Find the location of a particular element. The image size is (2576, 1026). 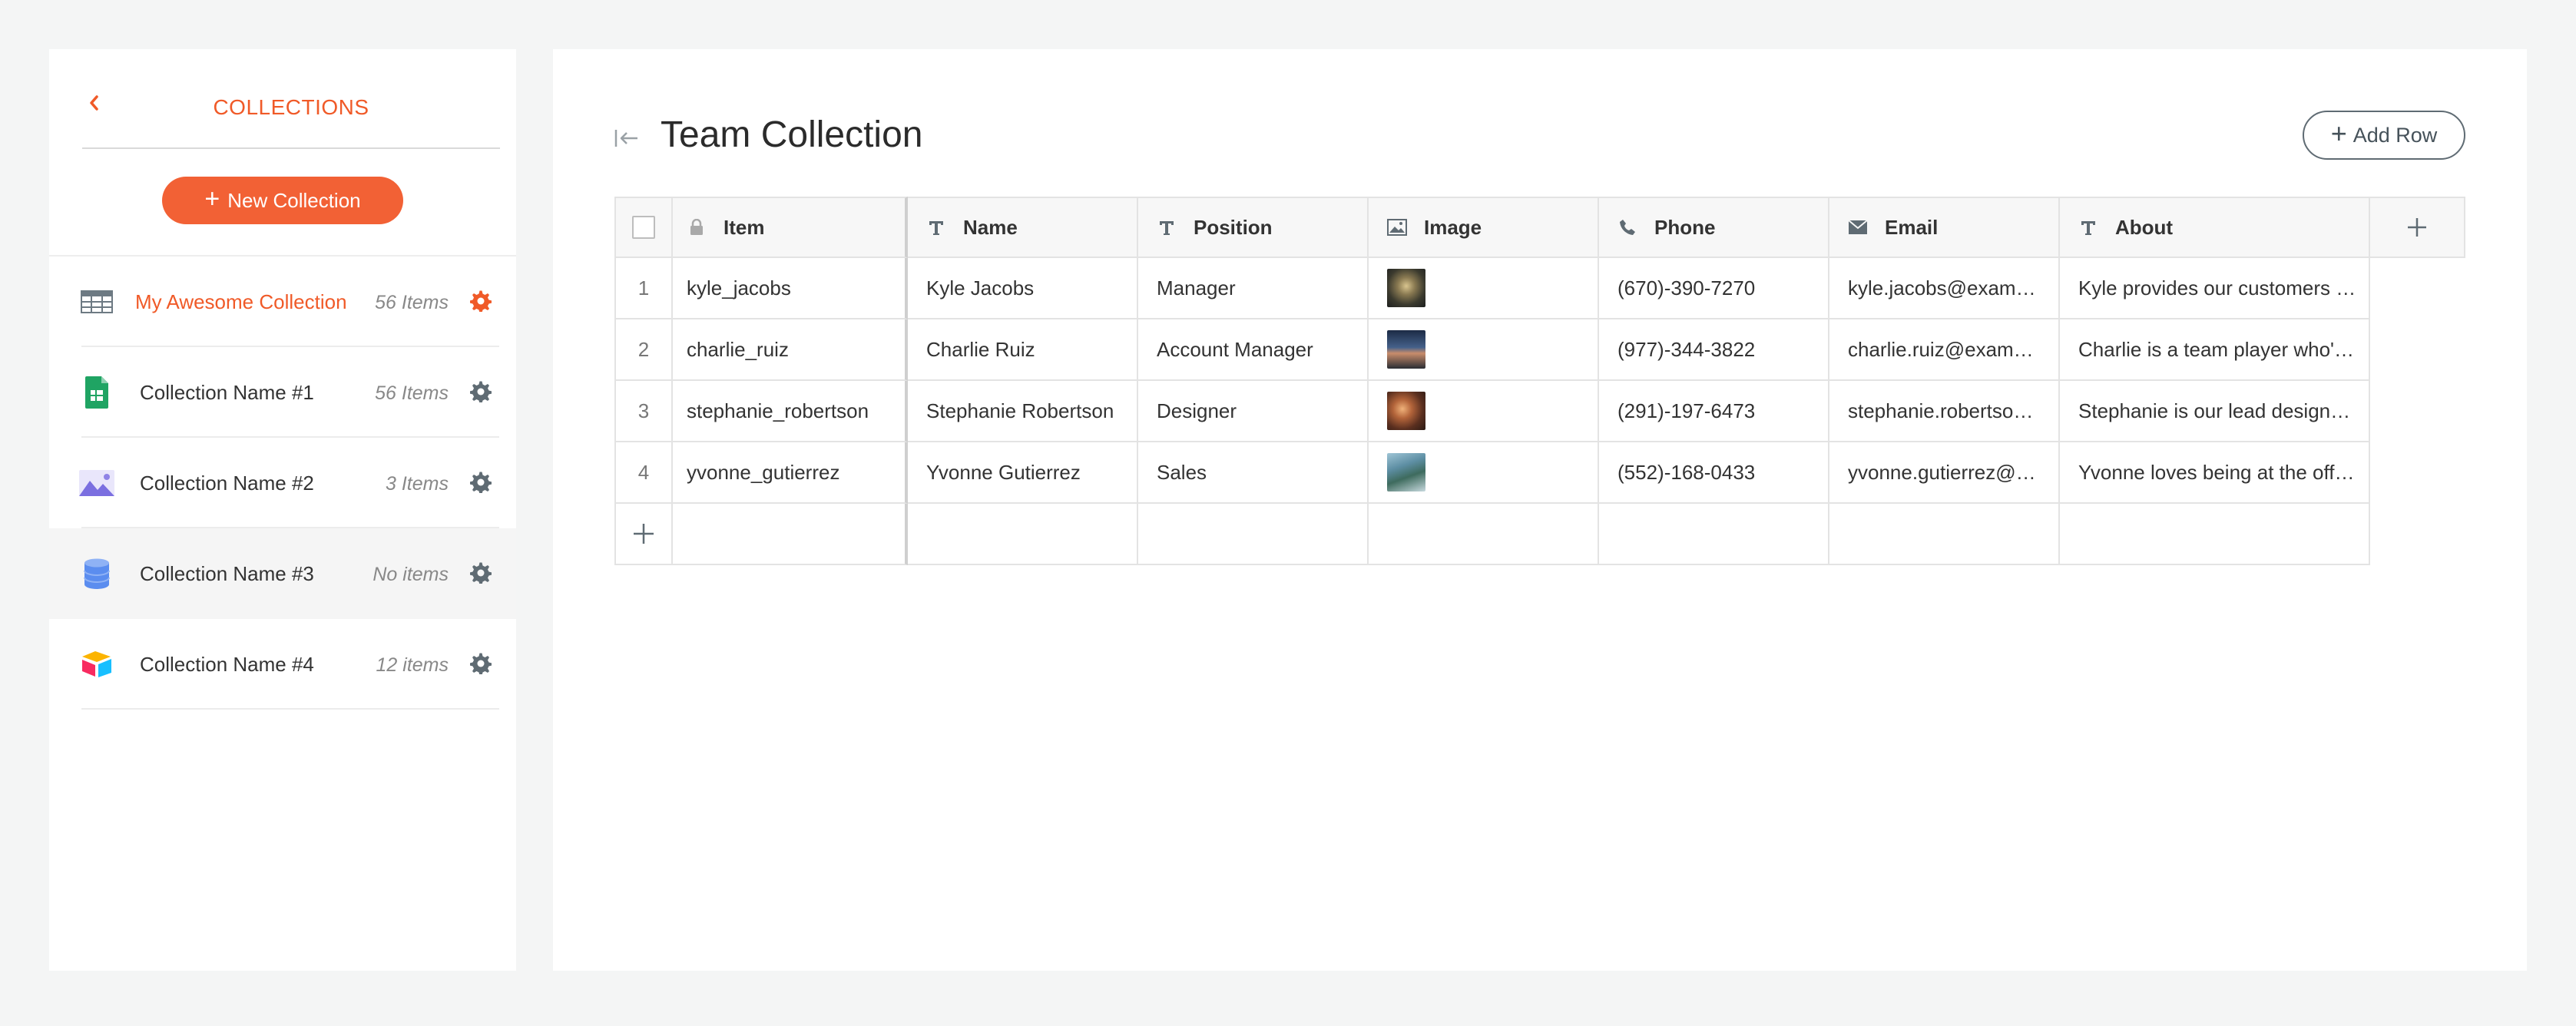

collection-item-3: Collection Name #3 No items is located at coordinates (282, 573).